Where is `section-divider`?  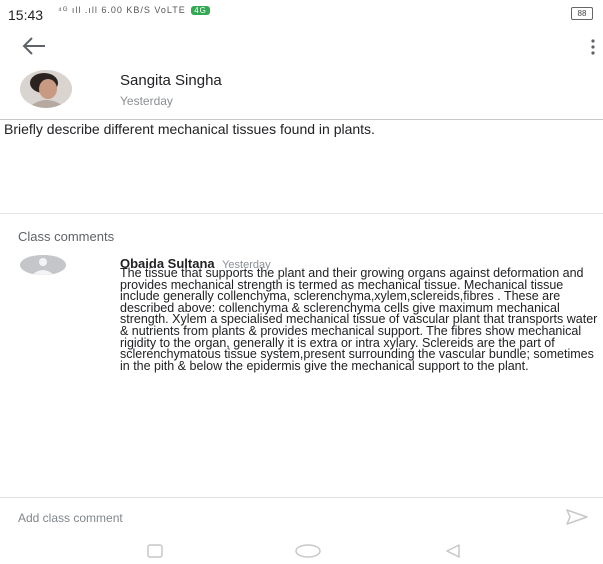 section-divider is located at coordinates (301, 213).